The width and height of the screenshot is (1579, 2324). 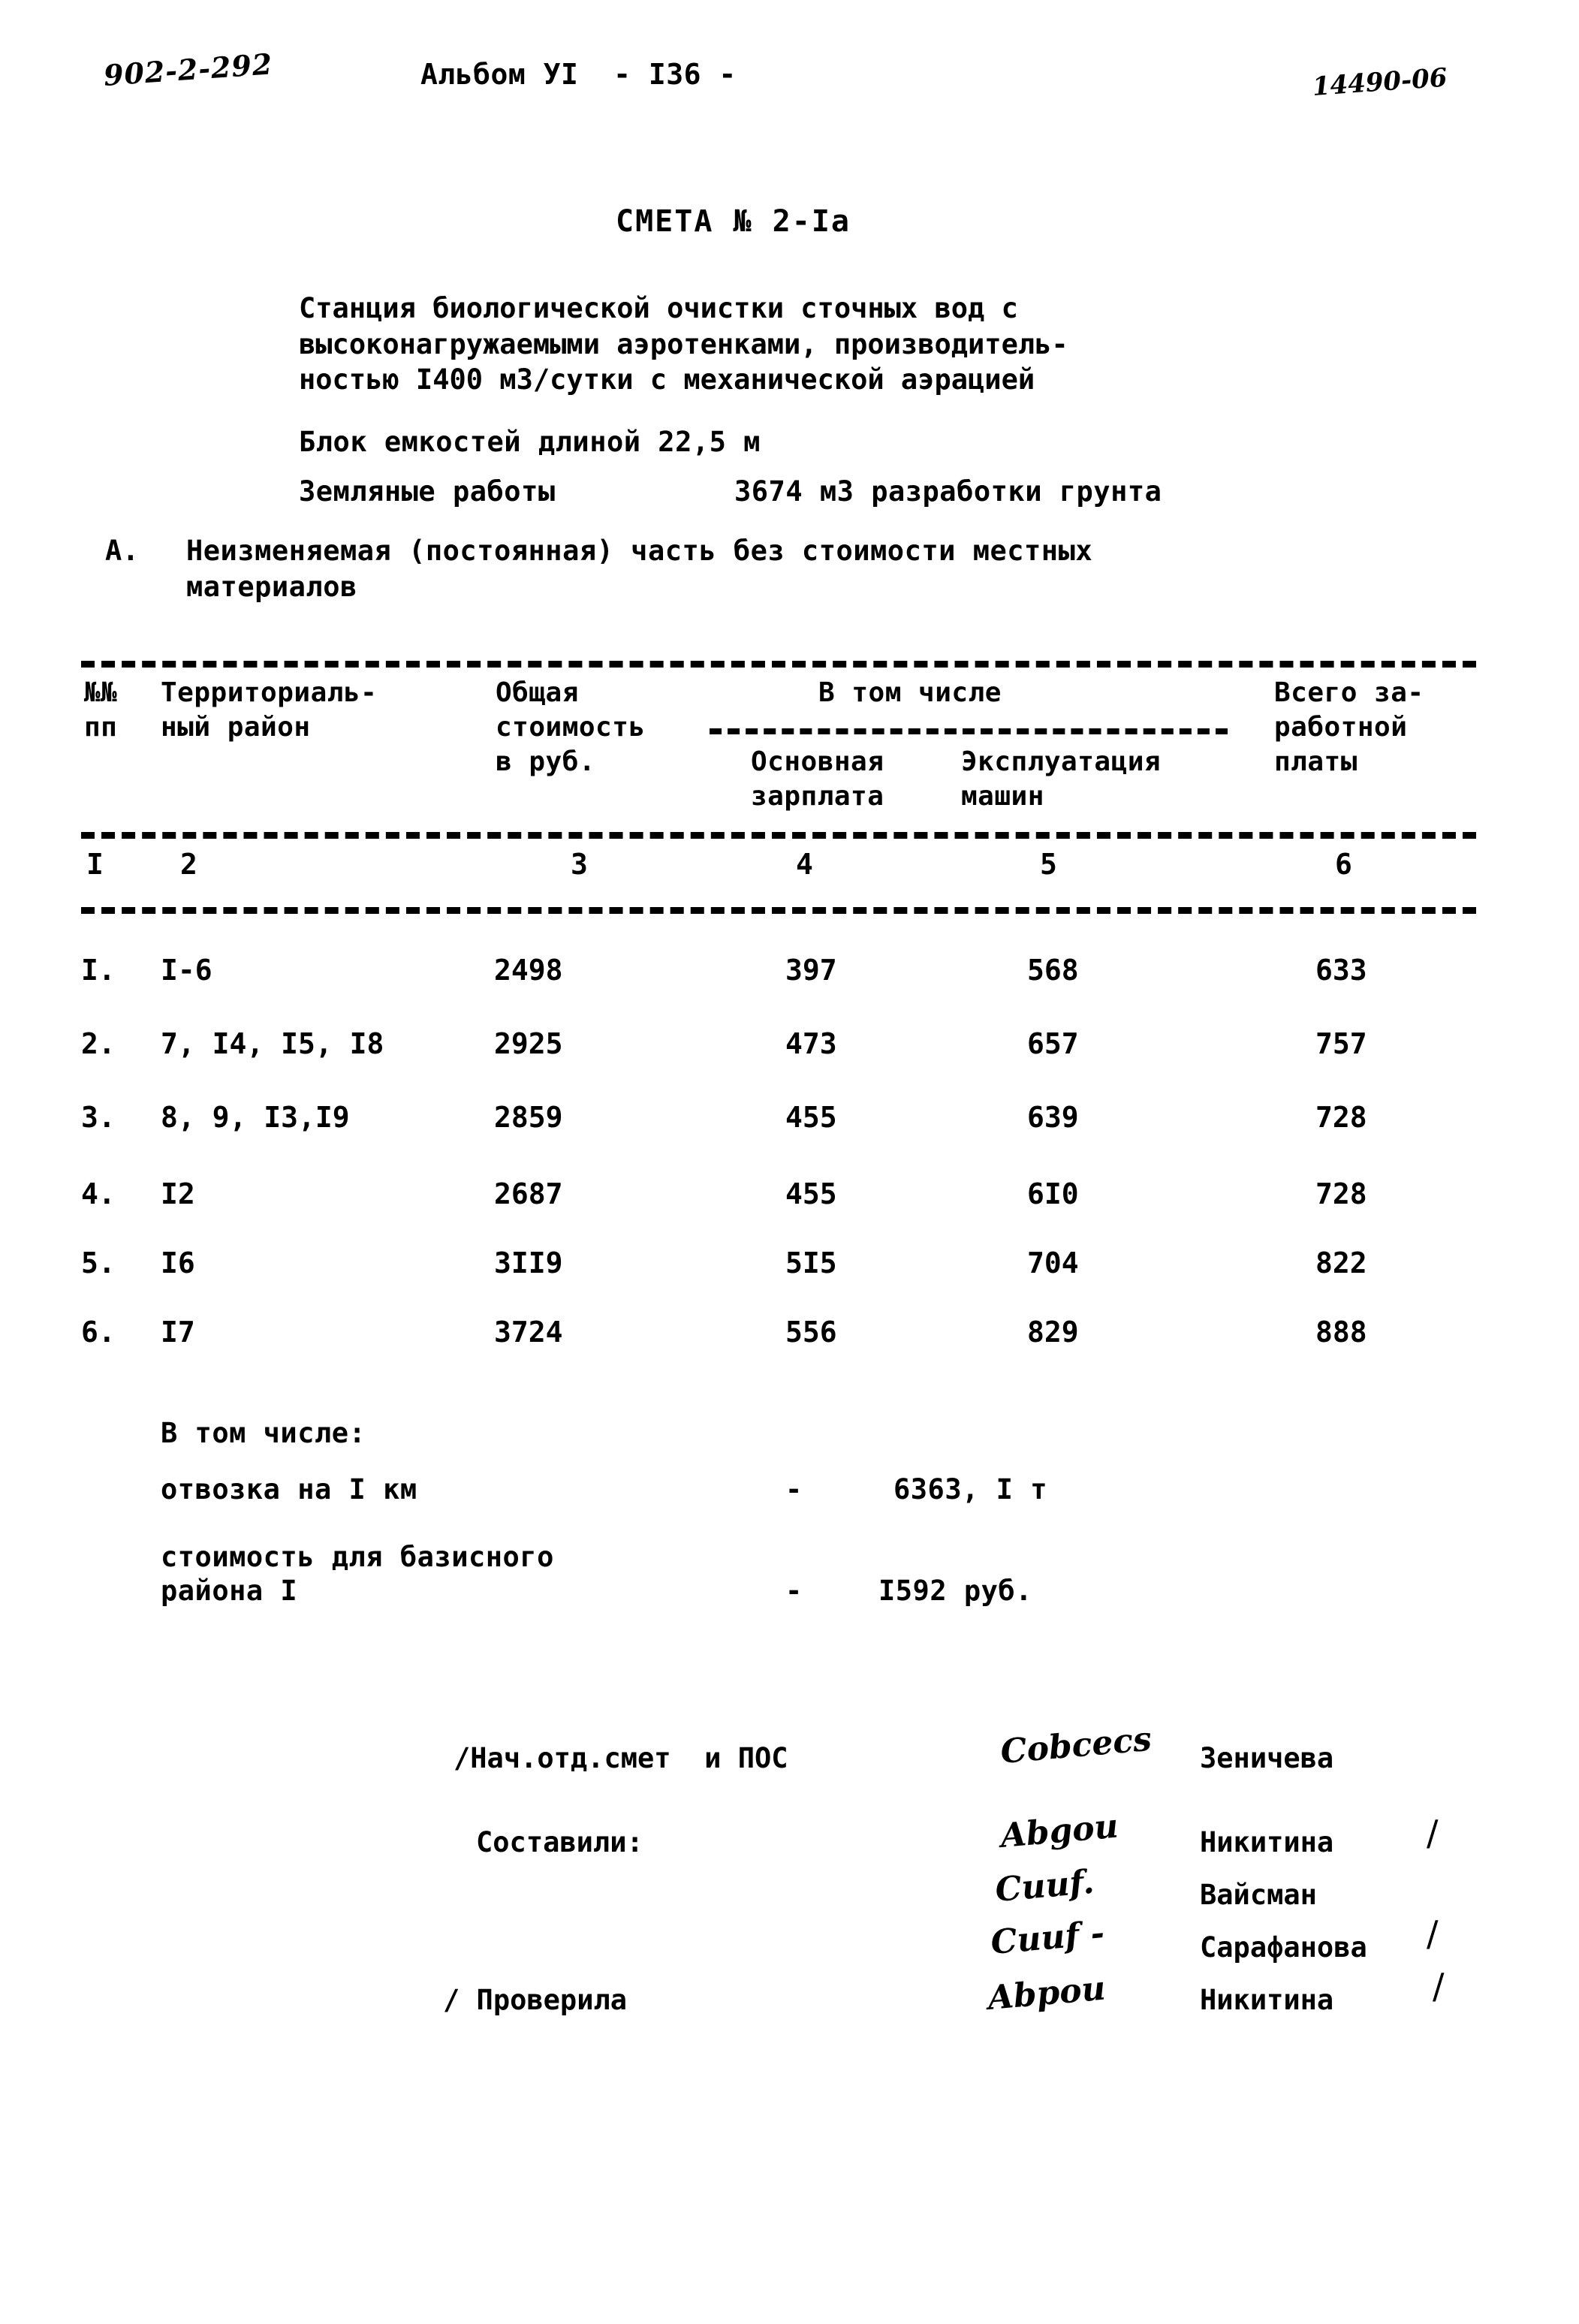 I want to click on signature-role-head-estimates: /Нач.отд.смет и ПОС, so click(x=621, y=1758).